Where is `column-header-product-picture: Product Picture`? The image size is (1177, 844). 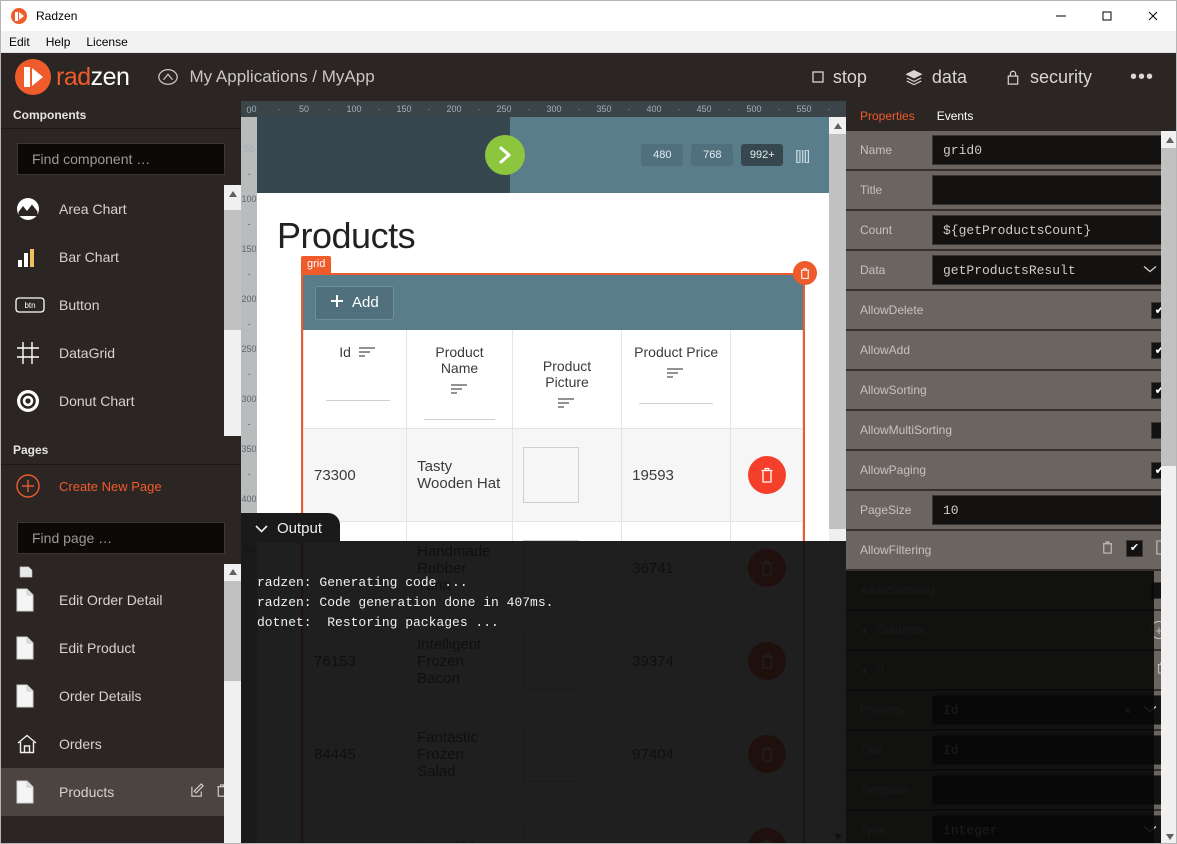 column-header-product-picture: Product Picture is located at coordinates (567, 379).